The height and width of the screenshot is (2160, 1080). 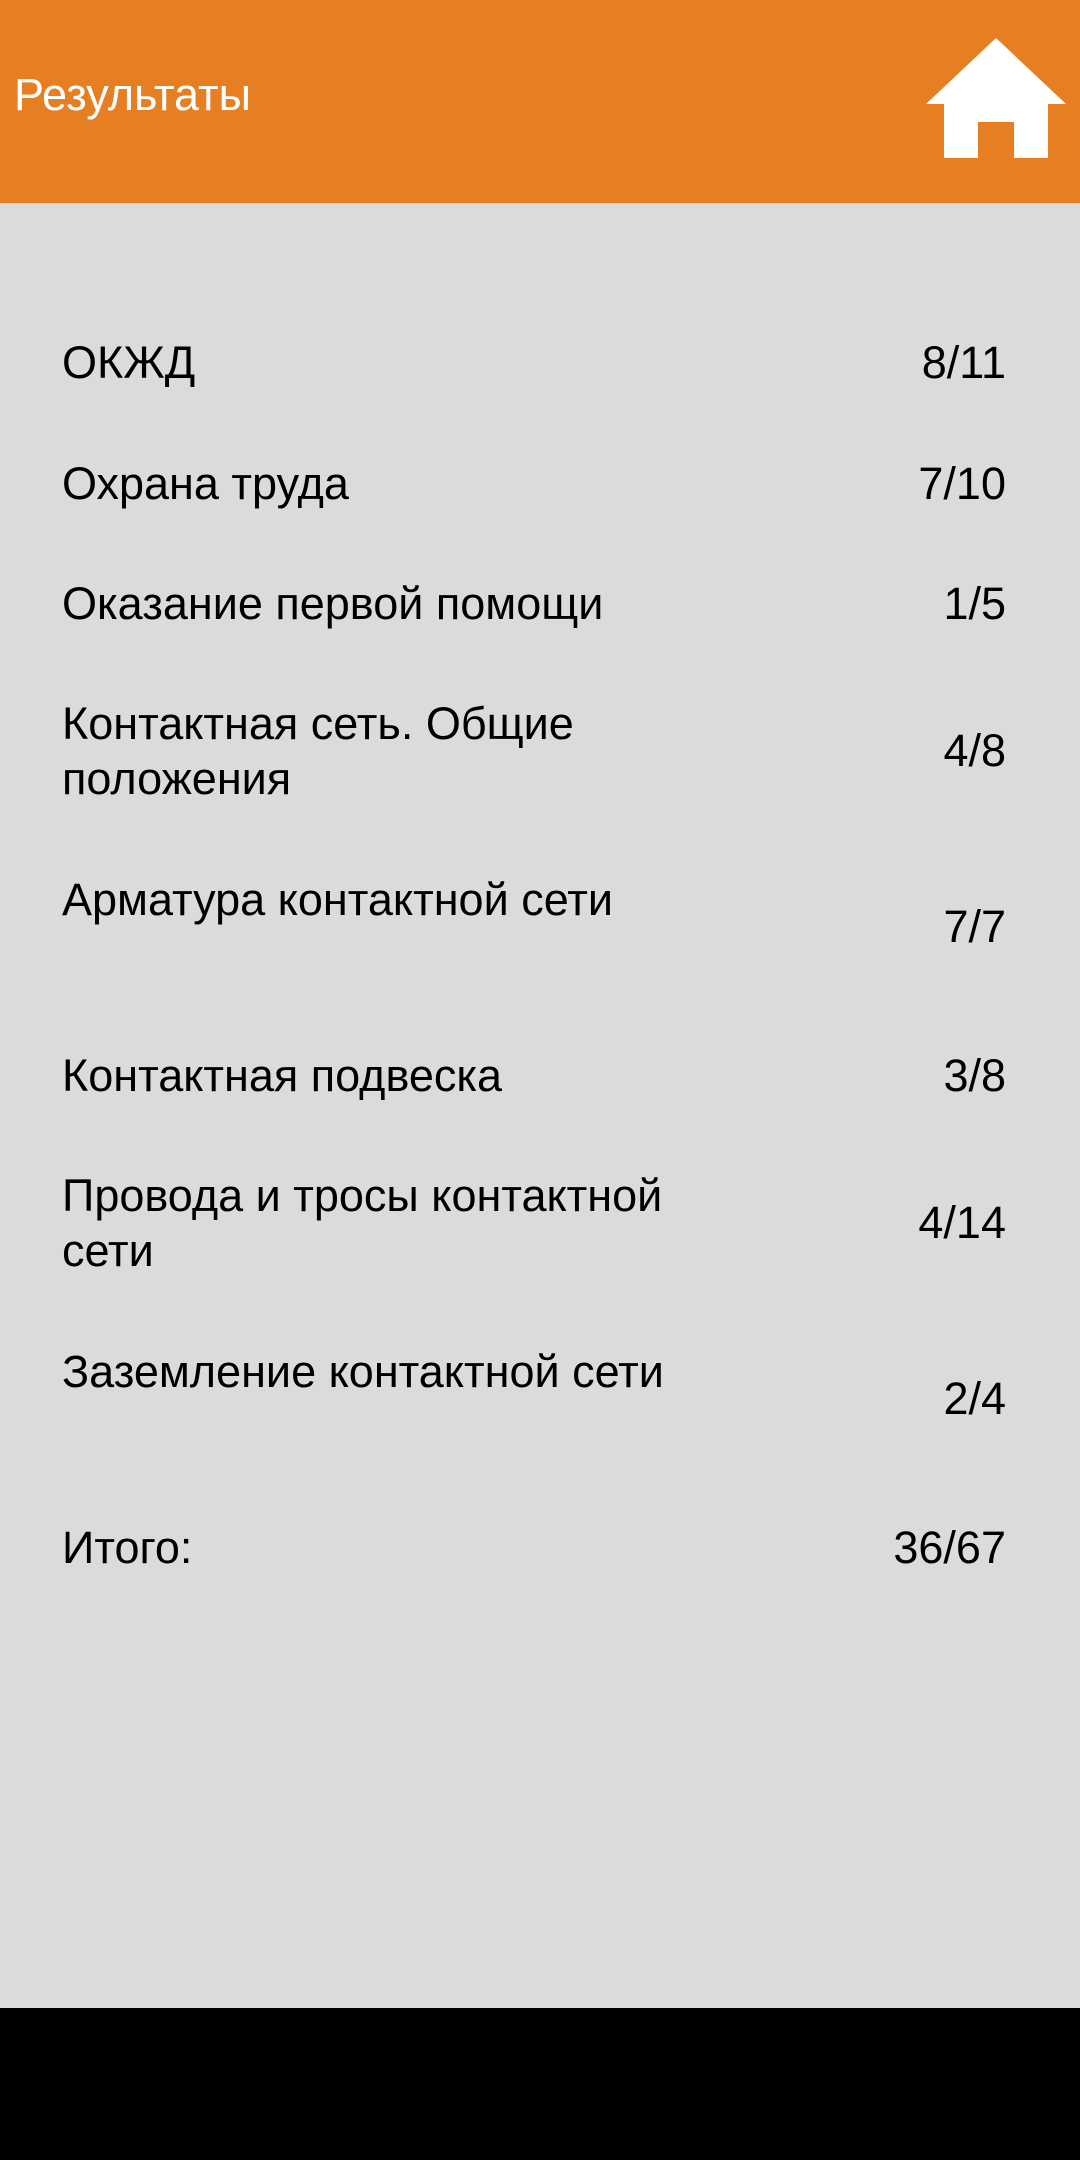 What do you see at coordinates (534, 362) in the screenshot?
I see `result-row: ОКЖД 8/11` at bounding box center [534, 362].